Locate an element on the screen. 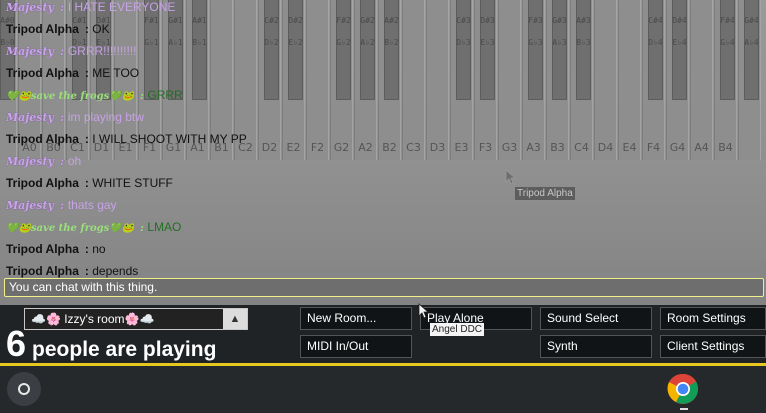  black-key: C#4 D♭4 is located at coordinates (655, 50).